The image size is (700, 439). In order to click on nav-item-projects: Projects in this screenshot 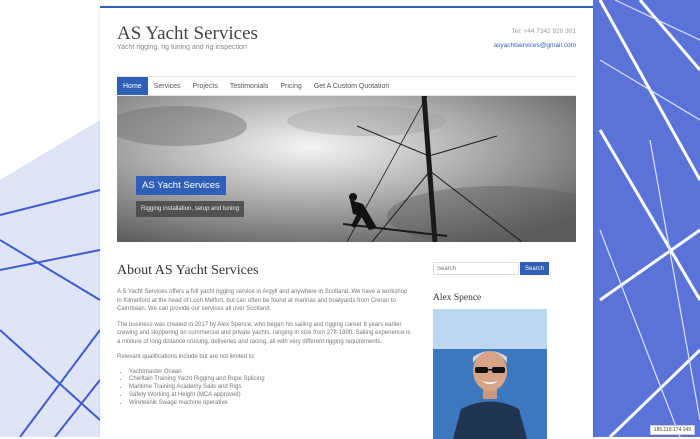, I will do `click(205, 86)`.